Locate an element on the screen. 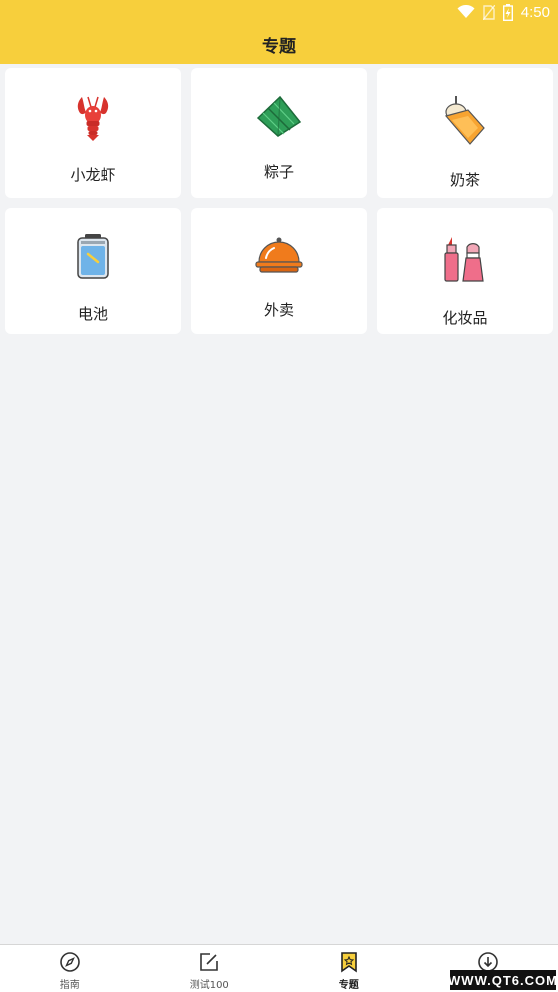  compass-icon is located at coordinates (69, 962).